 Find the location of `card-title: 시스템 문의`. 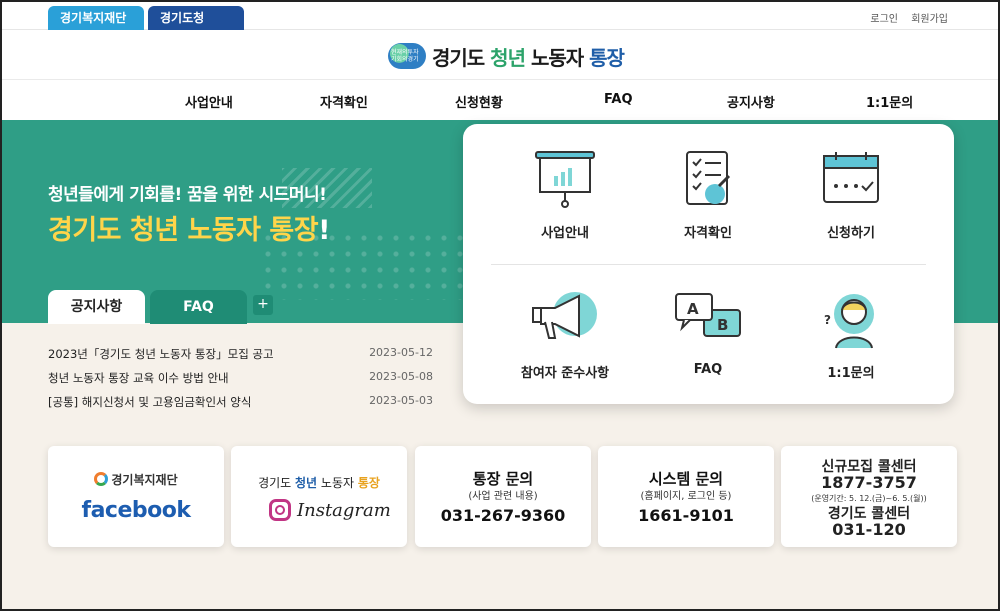

card-title: 시스템 문의 is located at coordinates (686, 479).